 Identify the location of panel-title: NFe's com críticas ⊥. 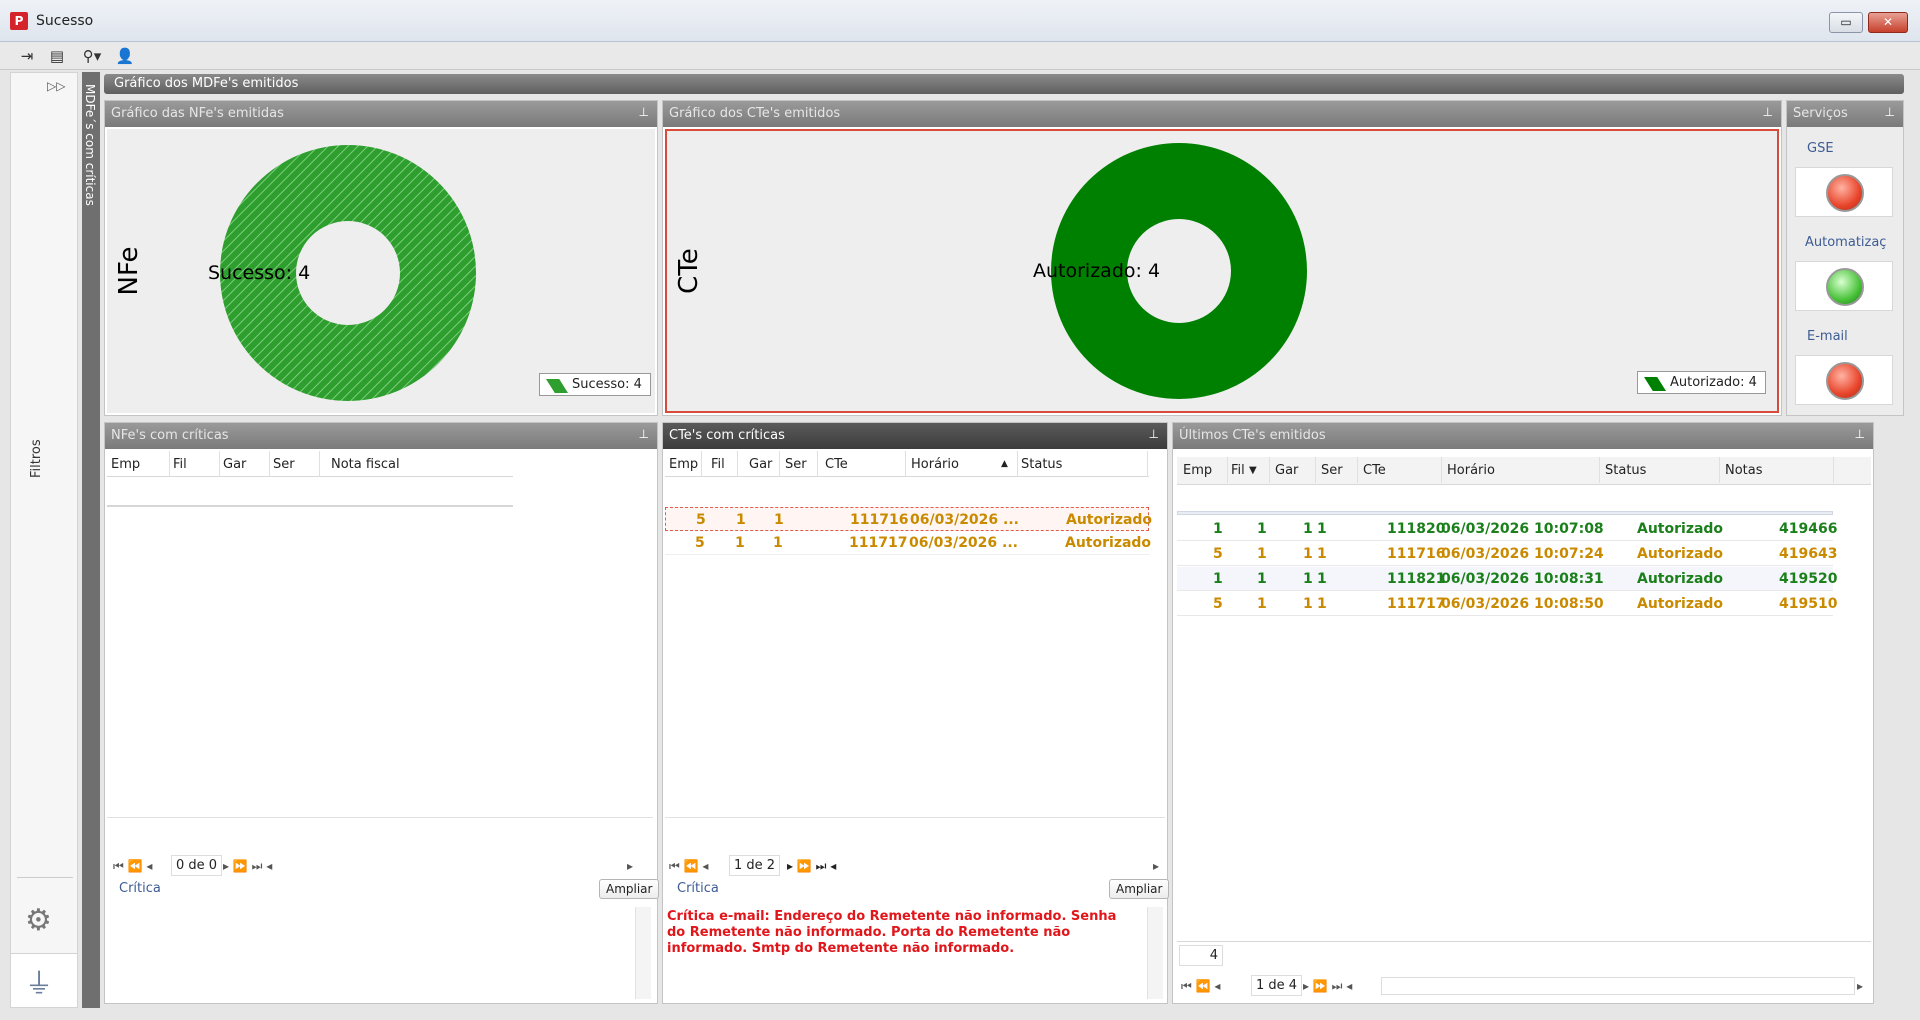
(381, 436).